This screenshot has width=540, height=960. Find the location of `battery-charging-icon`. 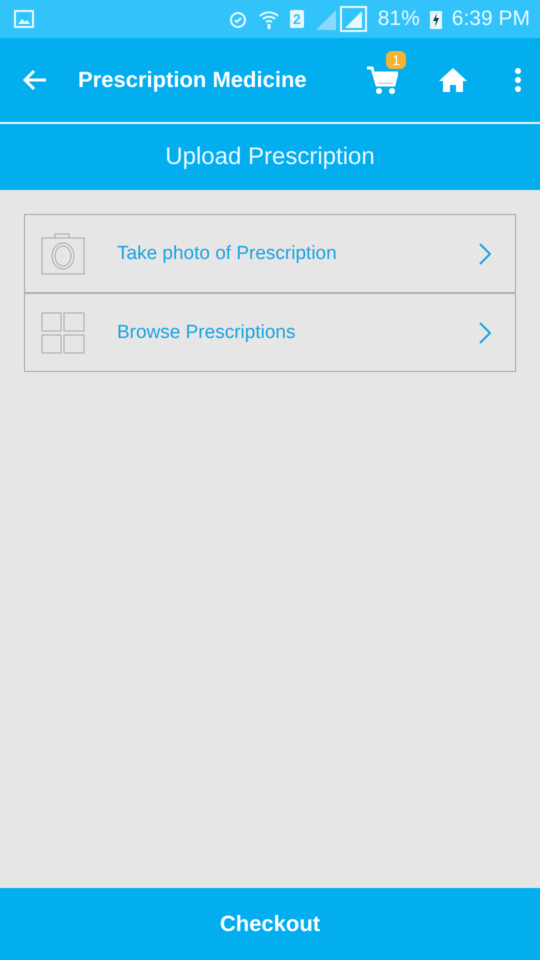

battery-charging-icon is located at coordinates (436, 19).